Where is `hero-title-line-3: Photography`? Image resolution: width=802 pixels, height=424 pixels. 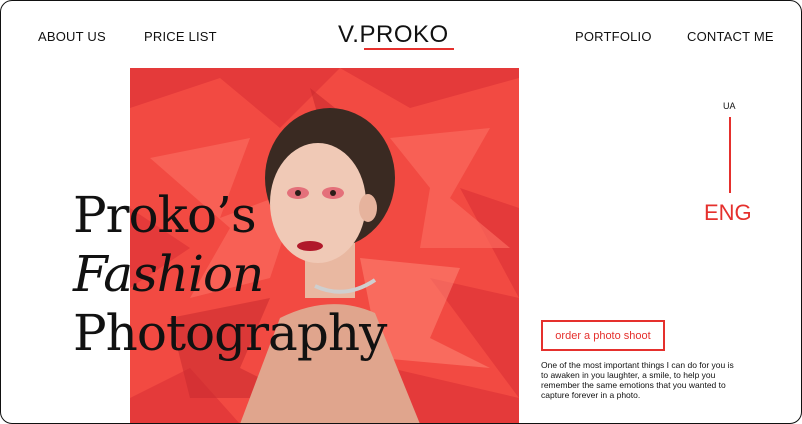
hero-title-line-3: Photography is located at coordinates (230, 333).